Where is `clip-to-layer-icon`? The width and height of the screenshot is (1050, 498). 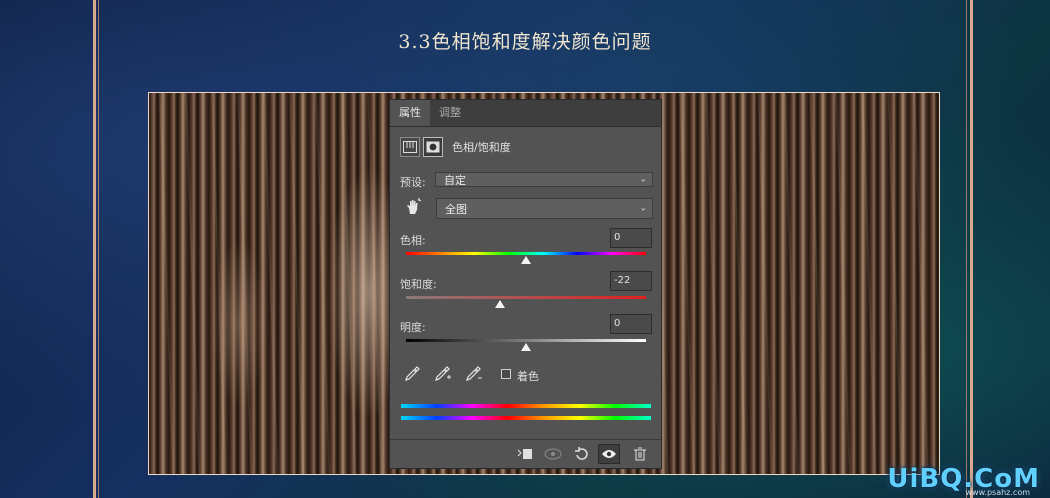 clip-to-layer-icon is located at coordinates (525, 454).